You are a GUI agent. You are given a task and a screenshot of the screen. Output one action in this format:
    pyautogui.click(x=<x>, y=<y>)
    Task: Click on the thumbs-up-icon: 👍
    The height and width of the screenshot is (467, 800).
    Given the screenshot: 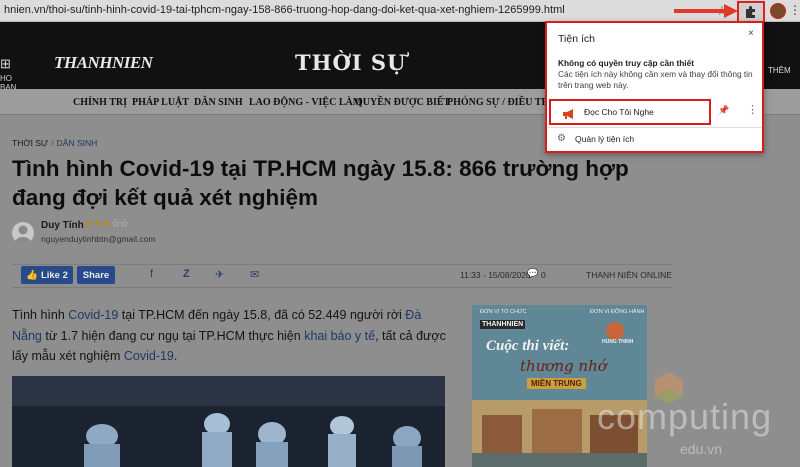 What is the action you would take?
    pyautogui.click(x=32, y=275)
    